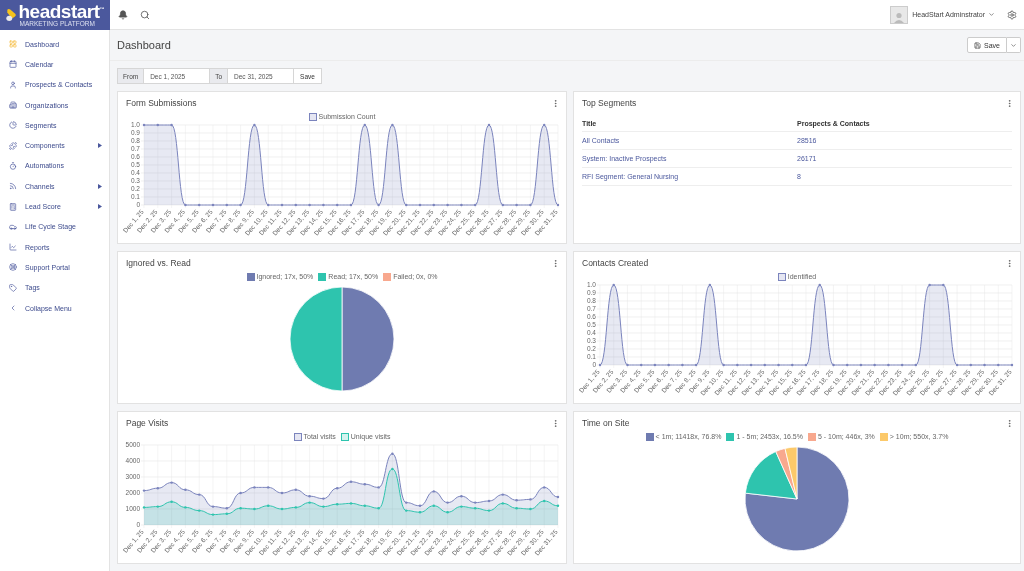 This screenshot has height=571, width=1024. I want to click on bell-icon, so click(123, 14).